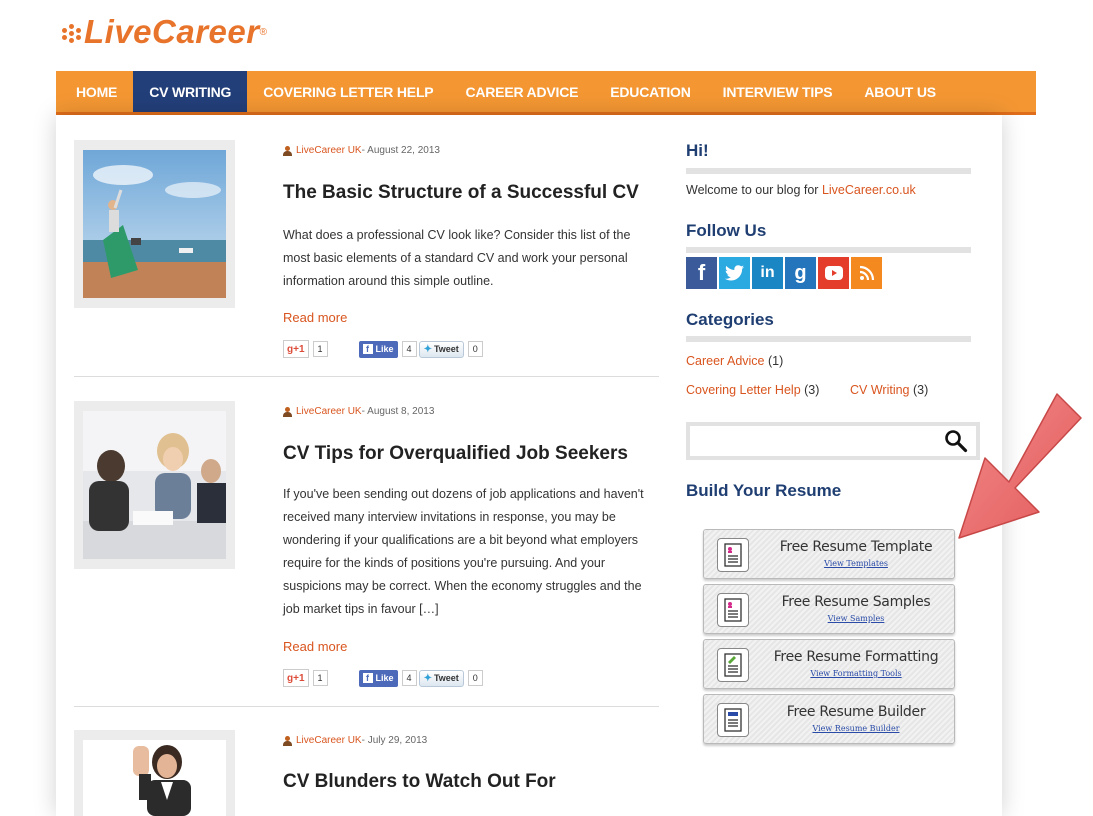  I want to click on category-cv-writing-link: CV Writing, so click(880, 390).